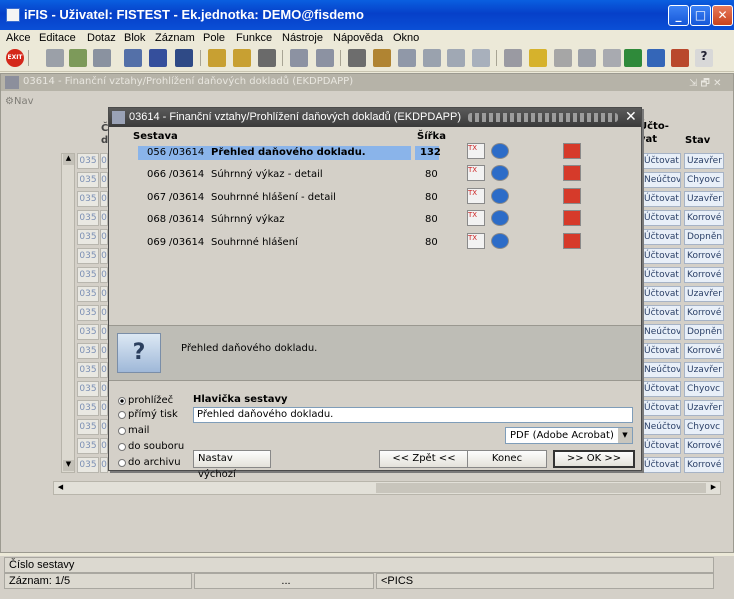 The width and height of the screenshot is (734, 599). Describe the element at coordinates (122, 415) in the screenshot. I see `radio-print` at that location.